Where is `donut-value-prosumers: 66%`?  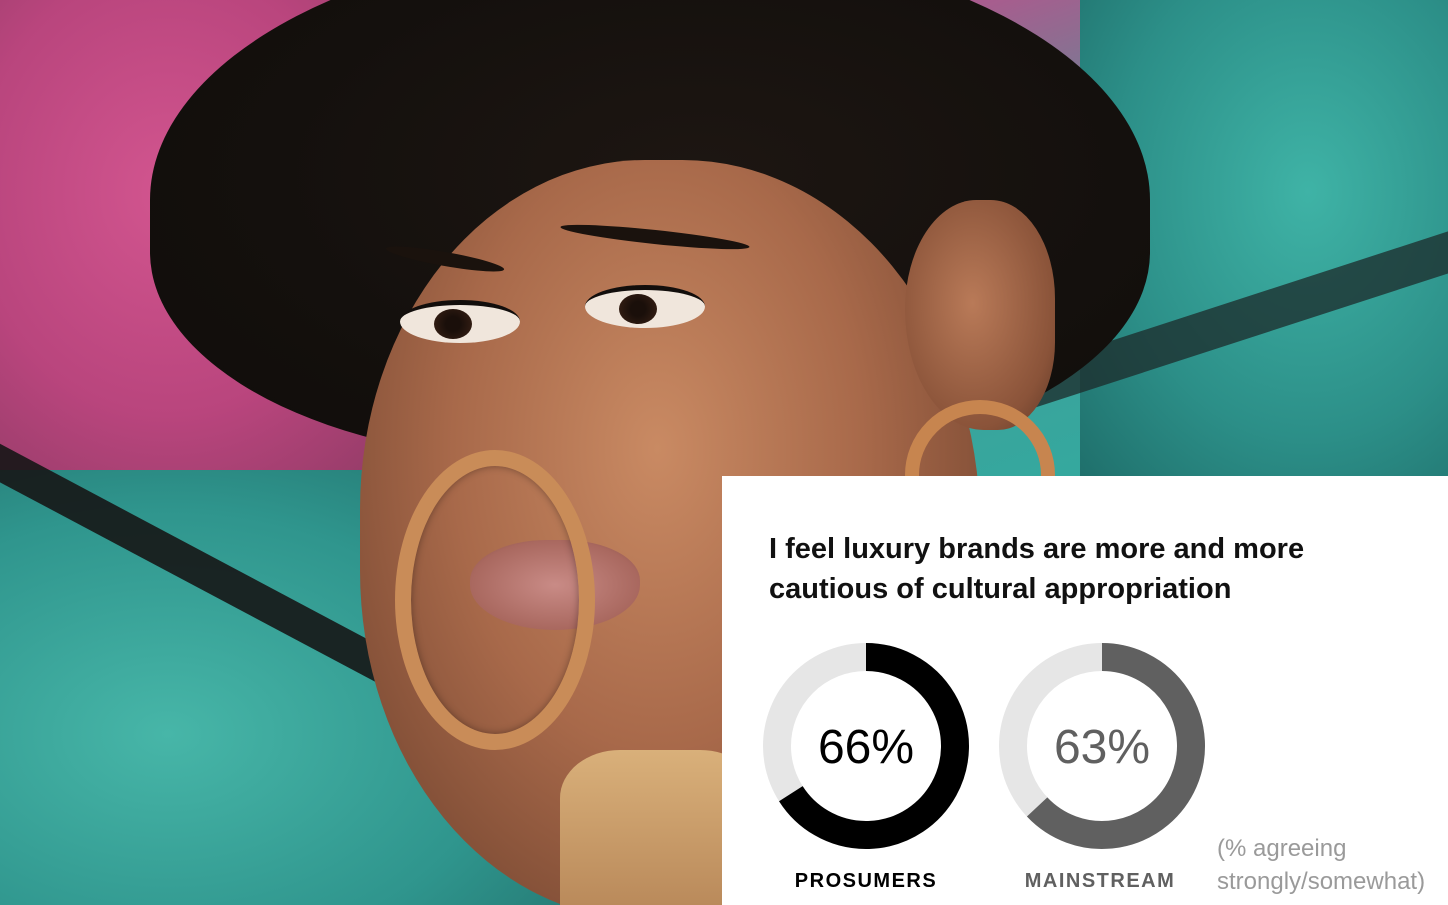
donut-value-prosumers: 66% is located at coordinates (866, 747).